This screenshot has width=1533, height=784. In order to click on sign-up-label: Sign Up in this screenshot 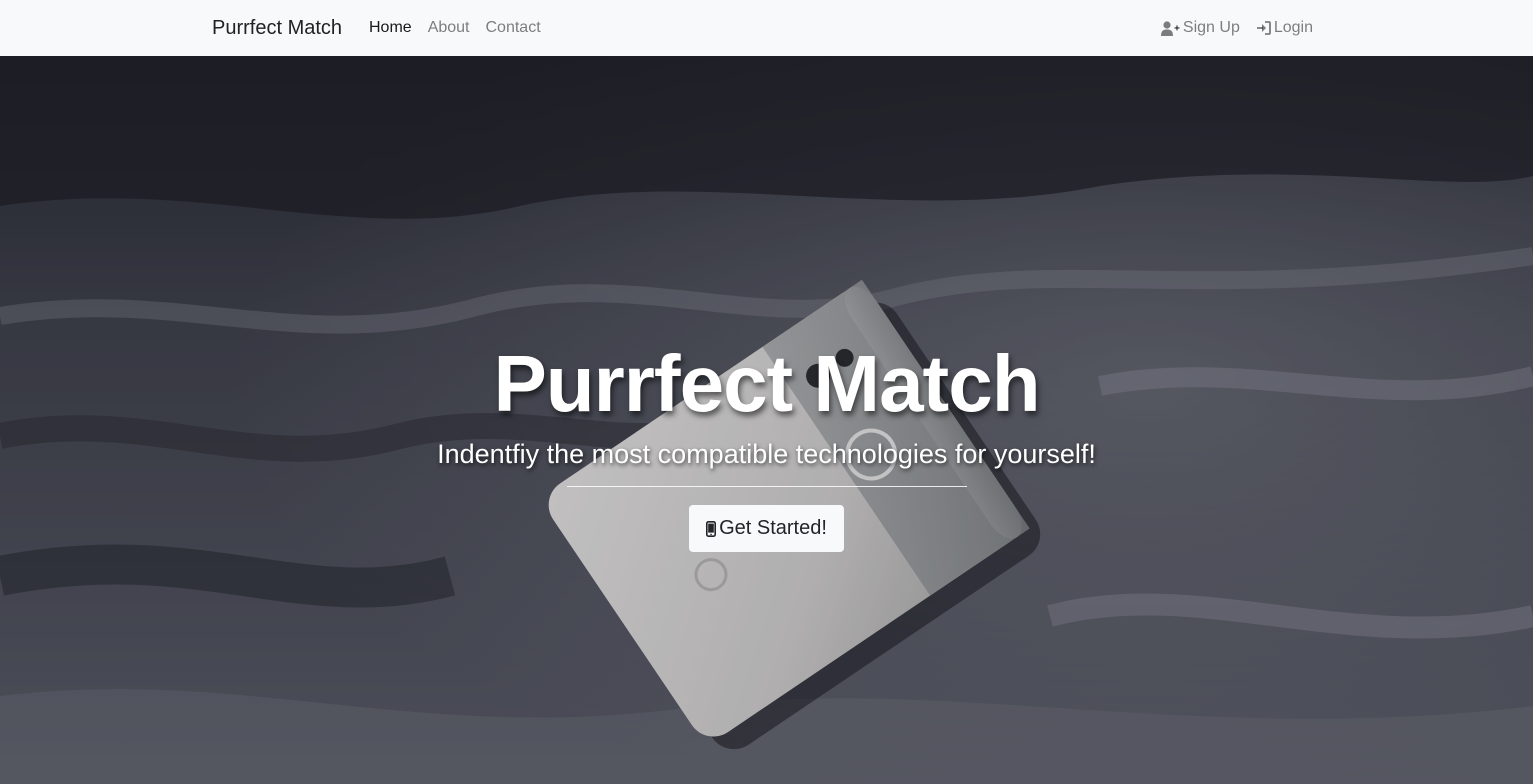, I will do `click(1211, 27)`.